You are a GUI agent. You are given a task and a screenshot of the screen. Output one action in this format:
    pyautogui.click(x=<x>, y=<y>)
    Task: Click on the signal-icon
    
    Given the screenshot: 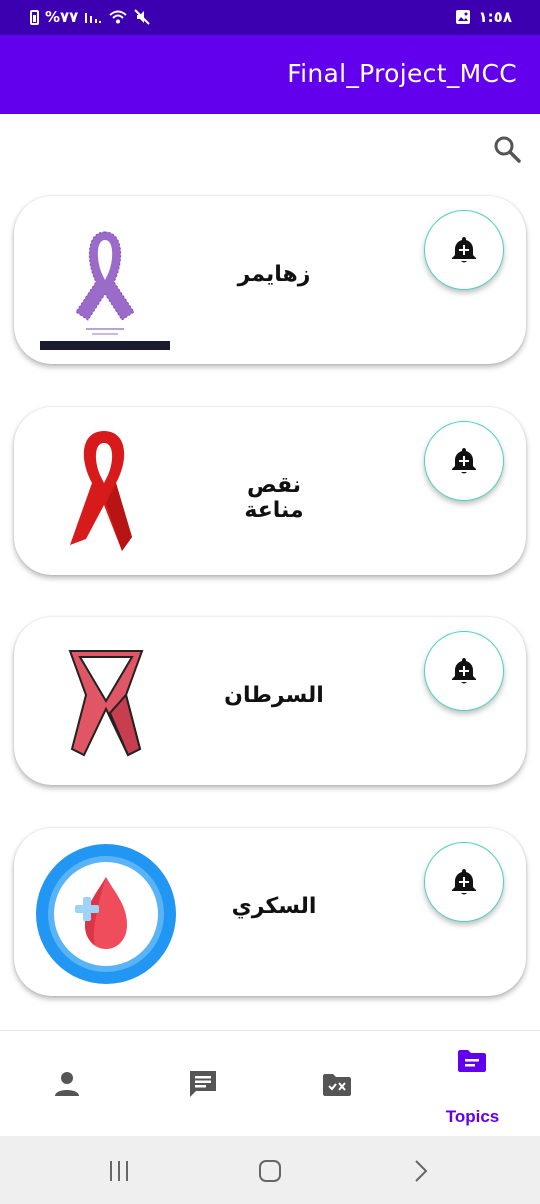 What is the action you would take?
    pyautogui.click(x=93, y=18)
    